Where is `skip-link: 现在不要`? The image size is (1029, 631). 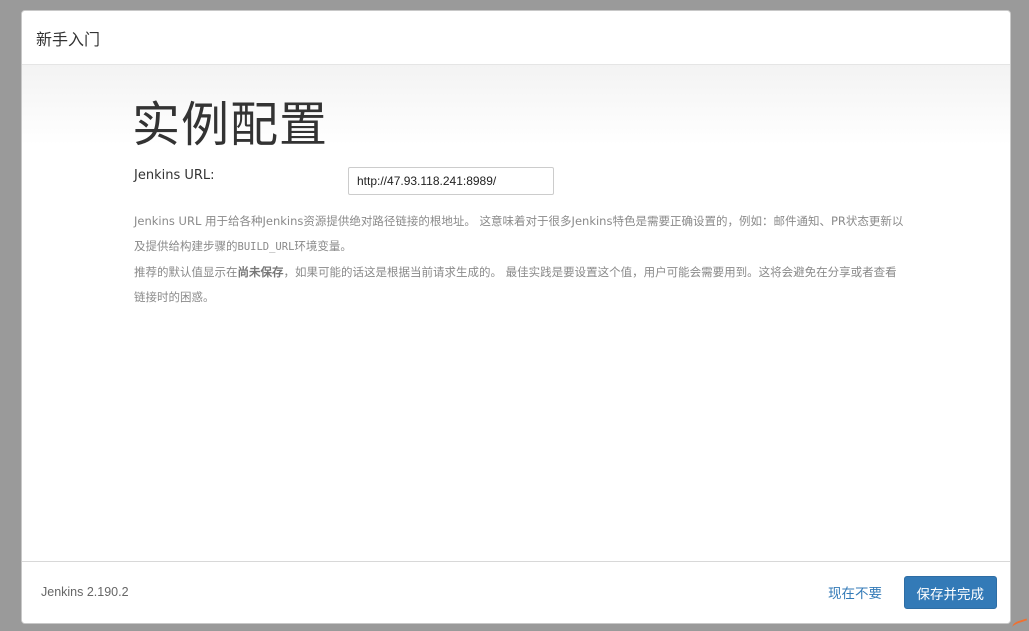 skip-link: 现在不要 is located at coordinates (855, 592).